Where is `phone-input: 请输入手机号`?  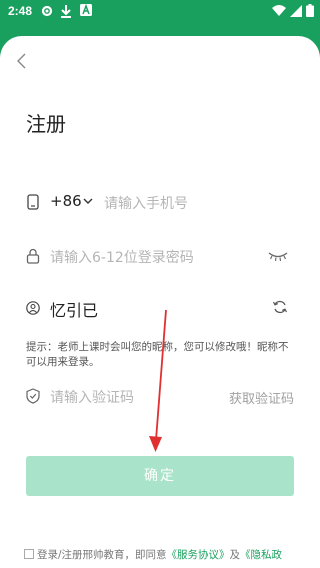 phone-input: 请输入手机号 is located at coordinates (146, 203).